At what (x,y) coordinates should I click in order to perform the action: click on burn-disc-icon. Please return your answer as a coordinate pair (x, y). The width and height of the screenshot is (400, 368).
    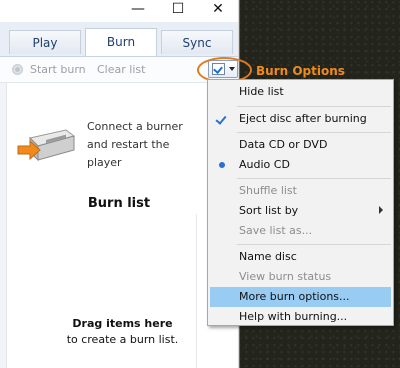
    Looking at the image, I should click on (17, 69).